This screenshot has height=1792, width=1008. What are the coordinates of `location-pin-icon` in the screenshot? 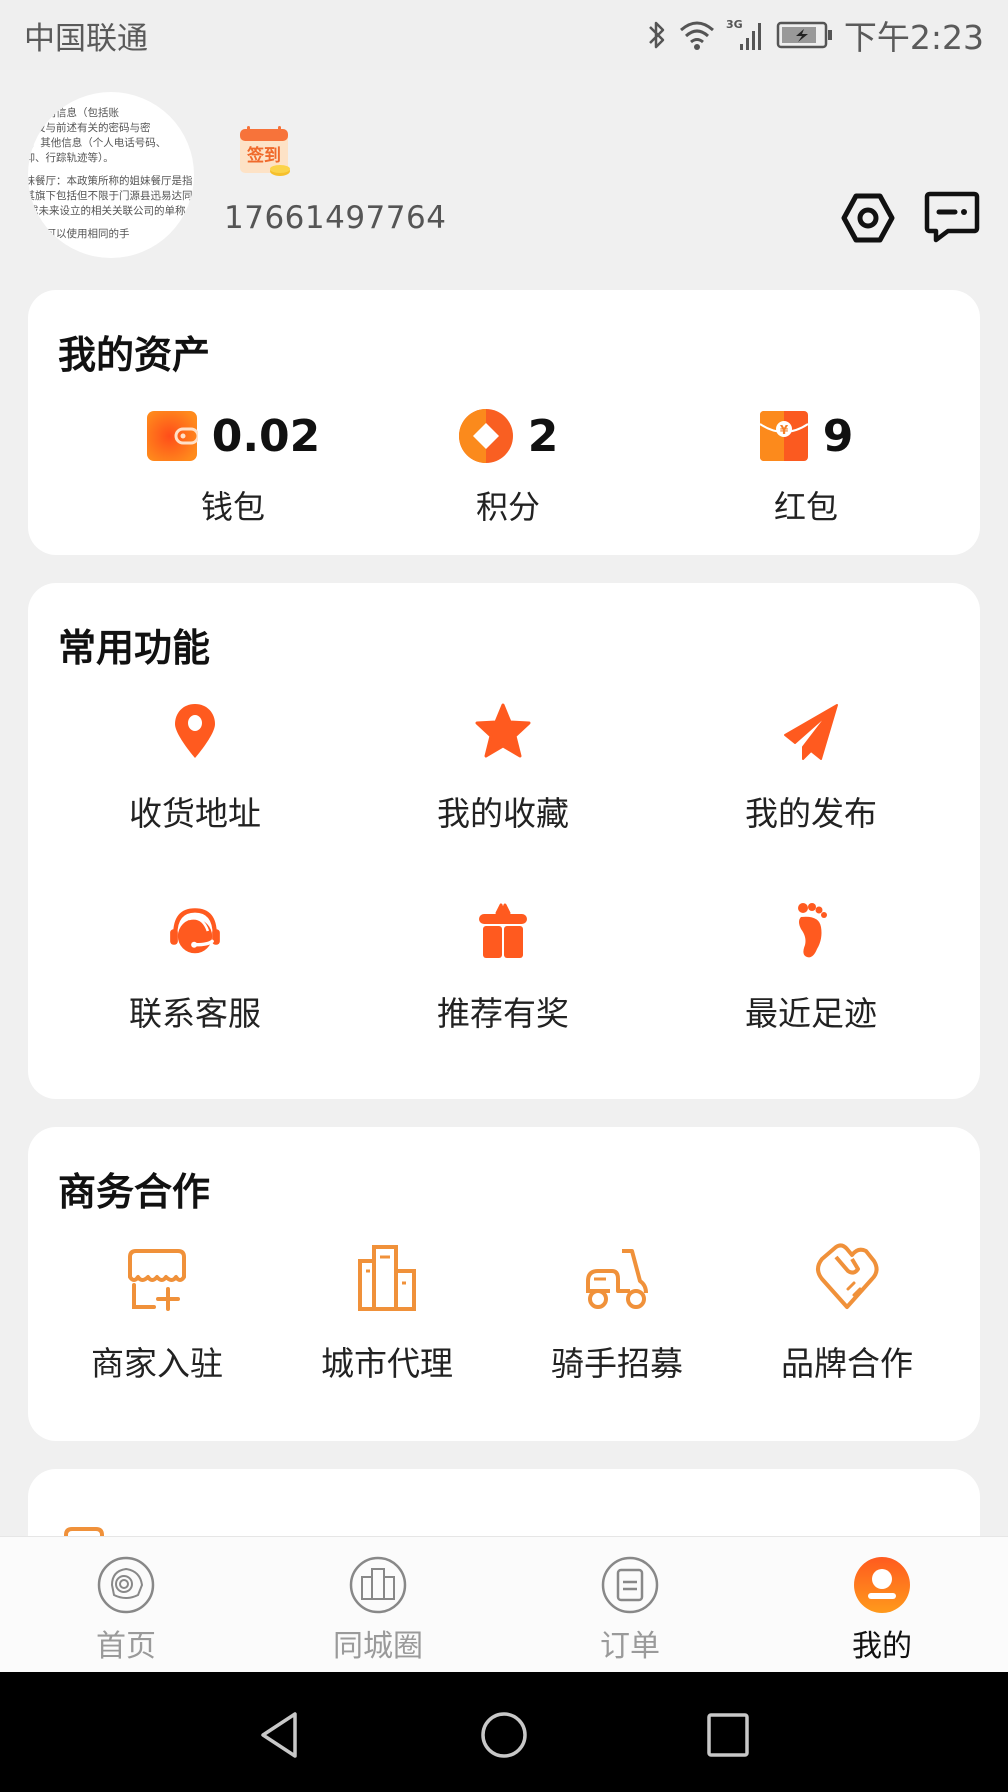 It's located at (195, 731).